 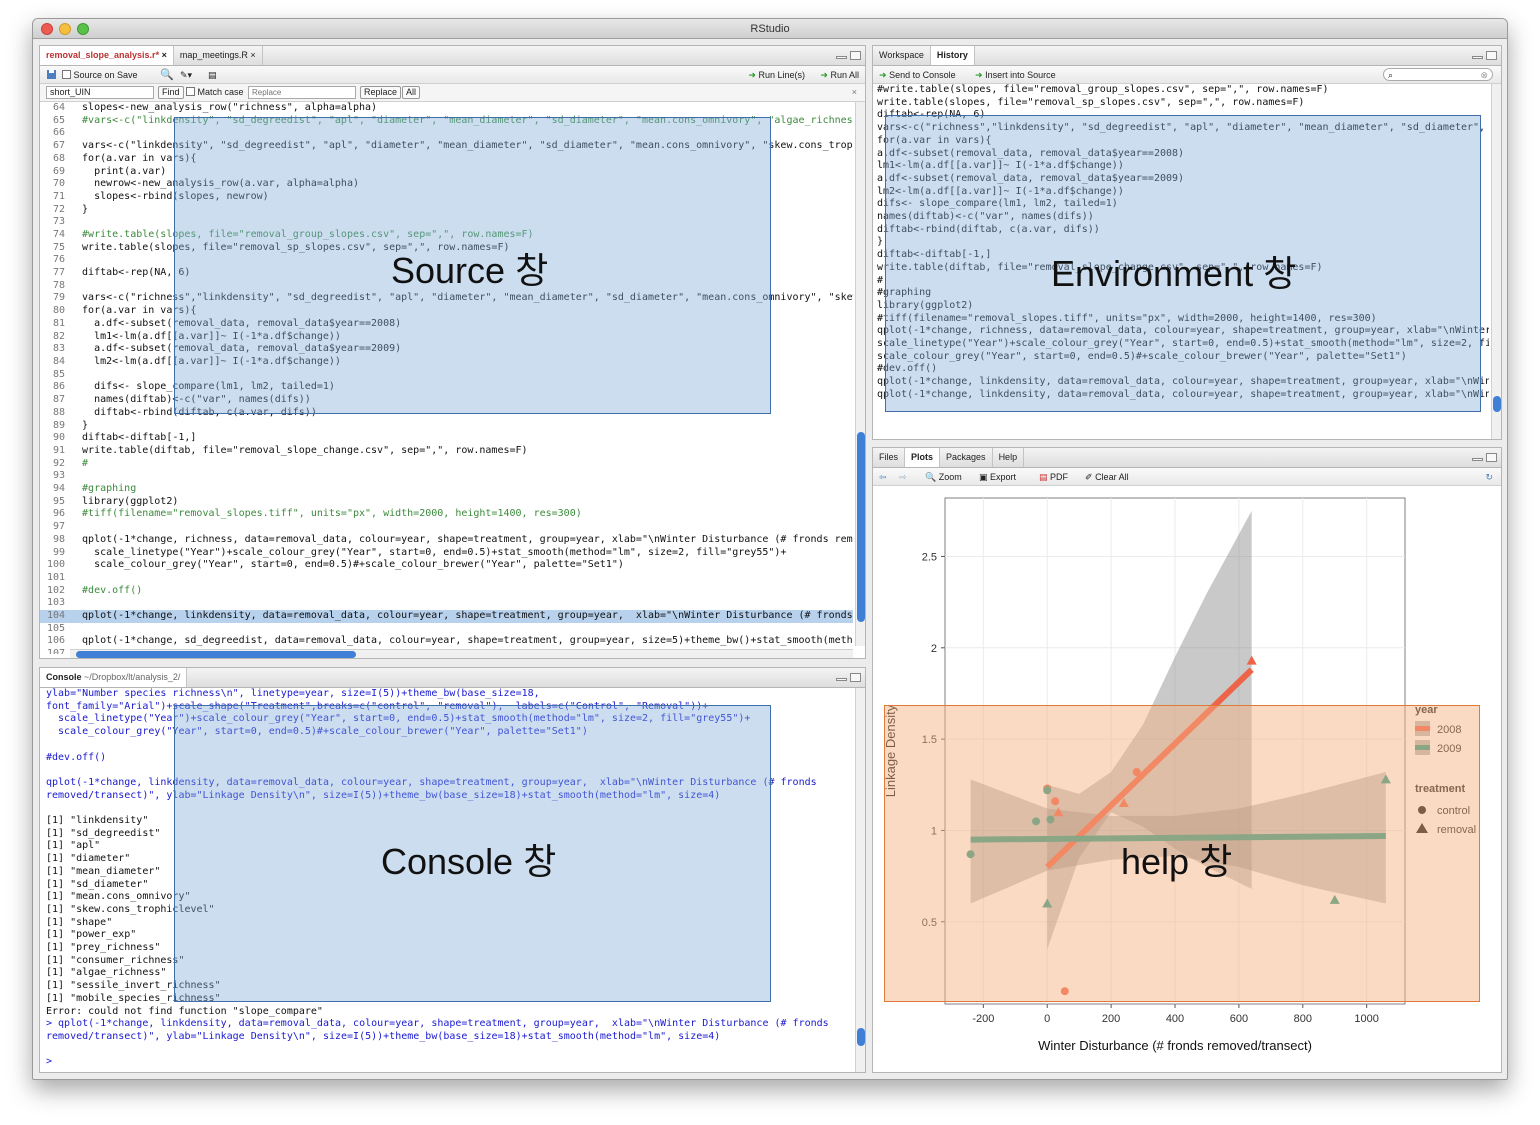 What do you see at coordinates (839, 75) in the screenshot?
I see `run-all-button: ➜ Run All` at bounding box center [839, 75].